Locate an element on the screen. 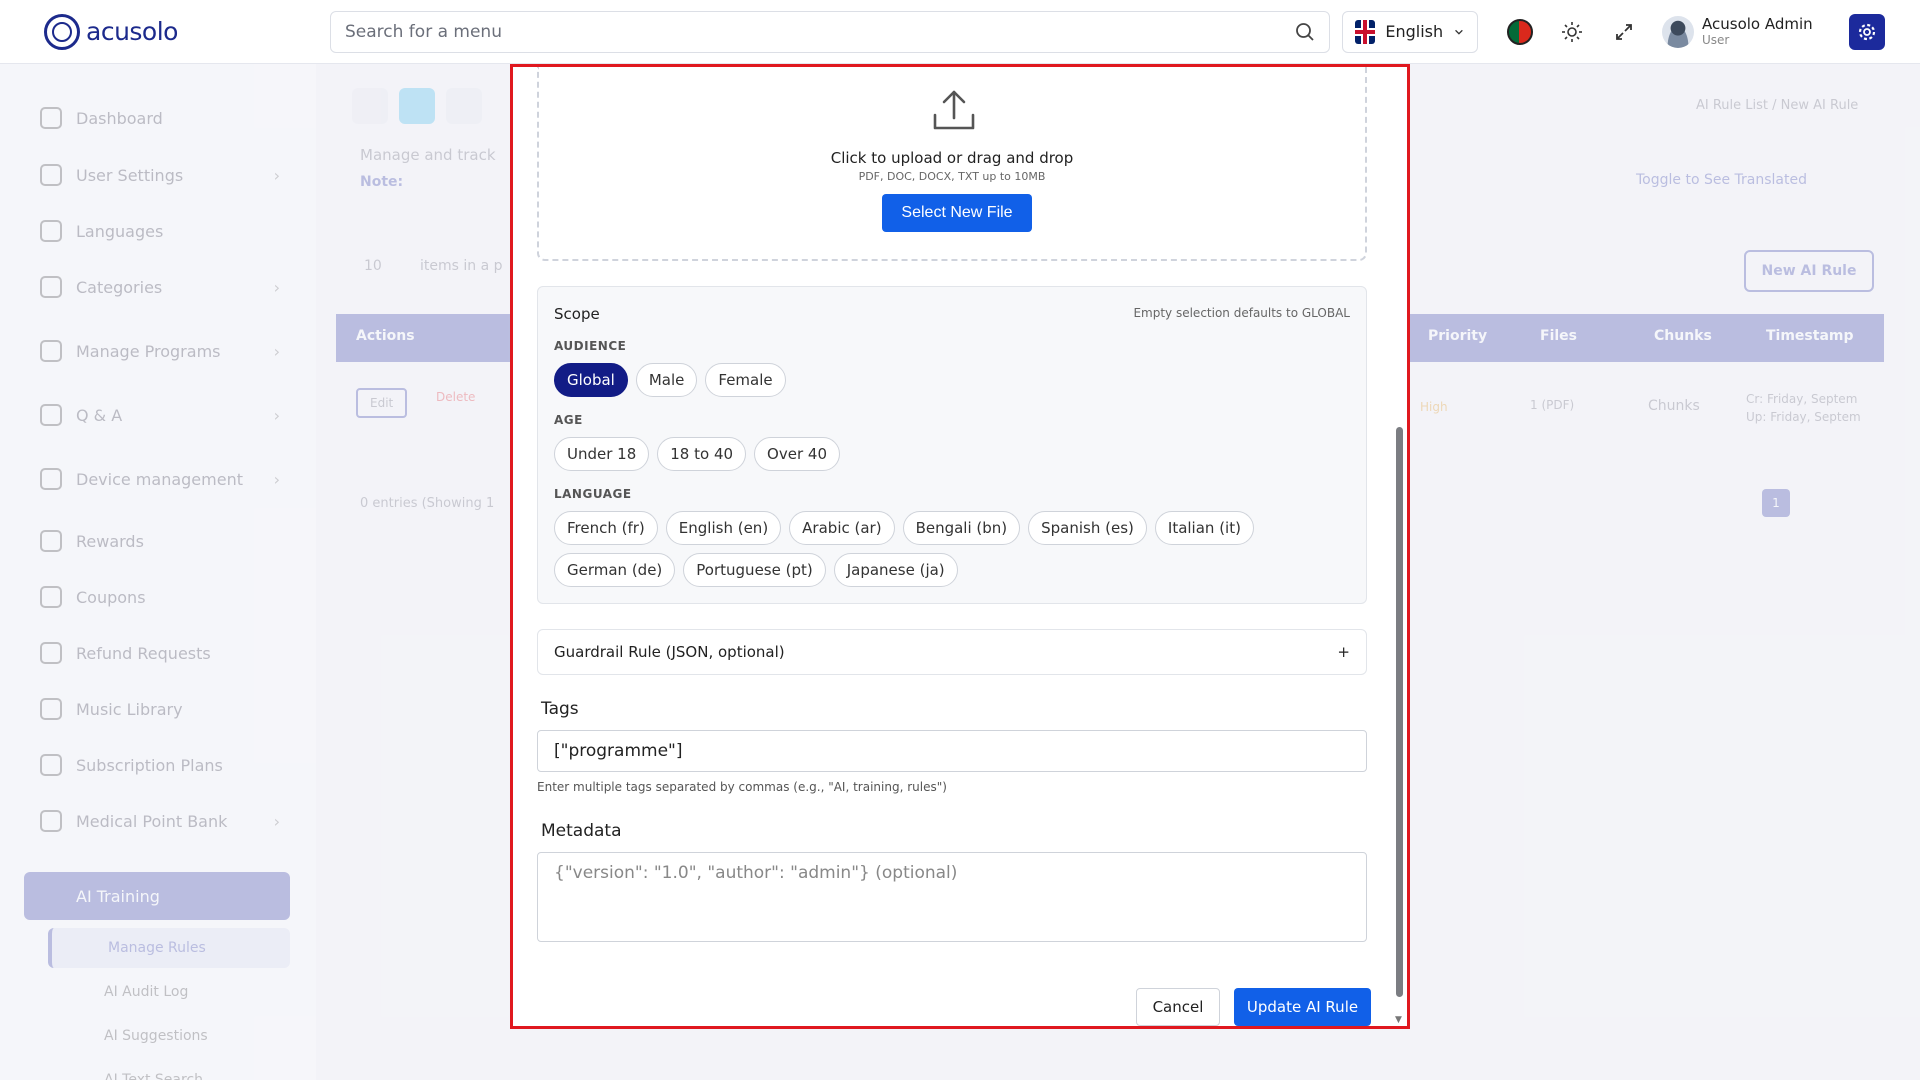 The image size is (1920, 1080). select-new-file-button: Select New File is located at coordinates (957, 213).